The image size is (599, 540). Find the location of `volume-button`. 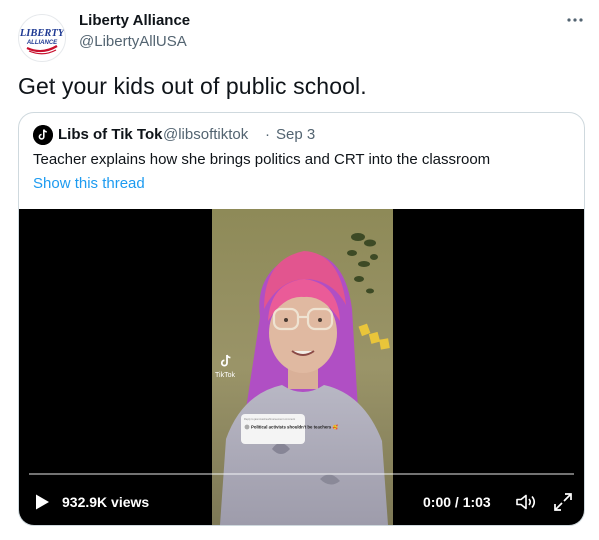

volume-button is located at coordinates (526, 502).